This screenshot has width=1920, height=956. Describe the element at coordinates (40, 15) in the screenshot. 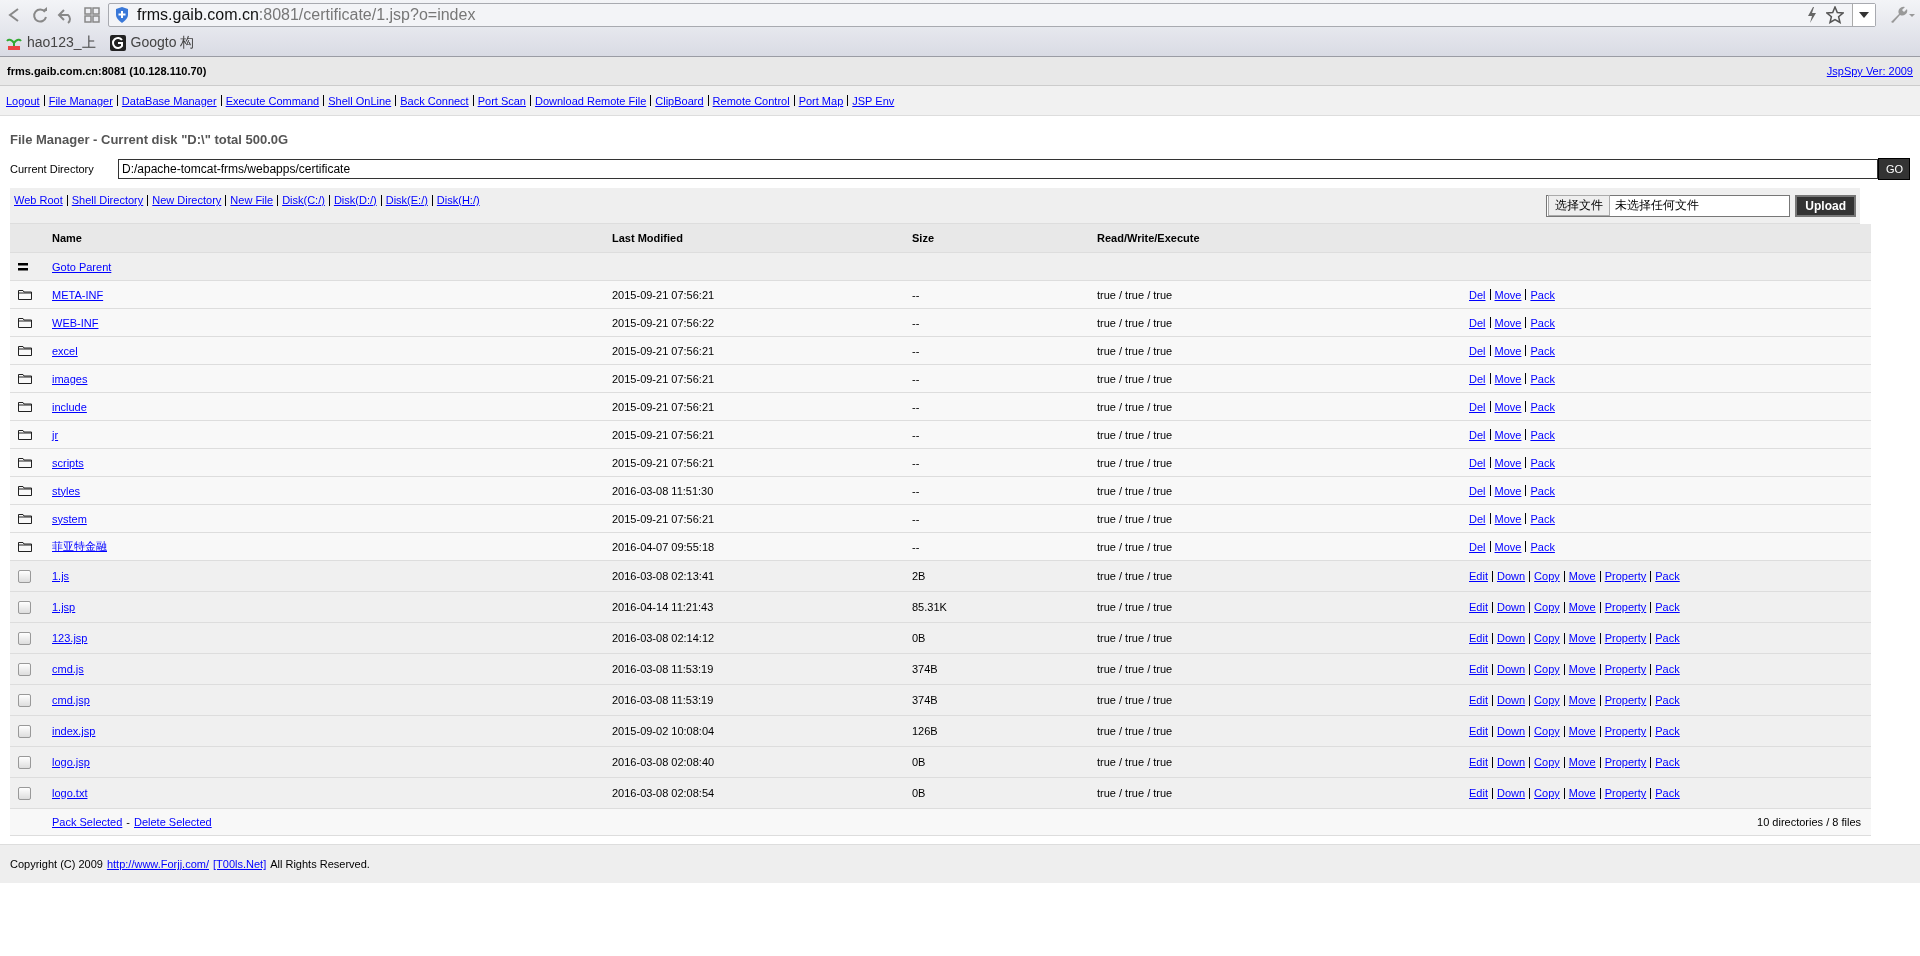

I see `reload-icon` at that location.